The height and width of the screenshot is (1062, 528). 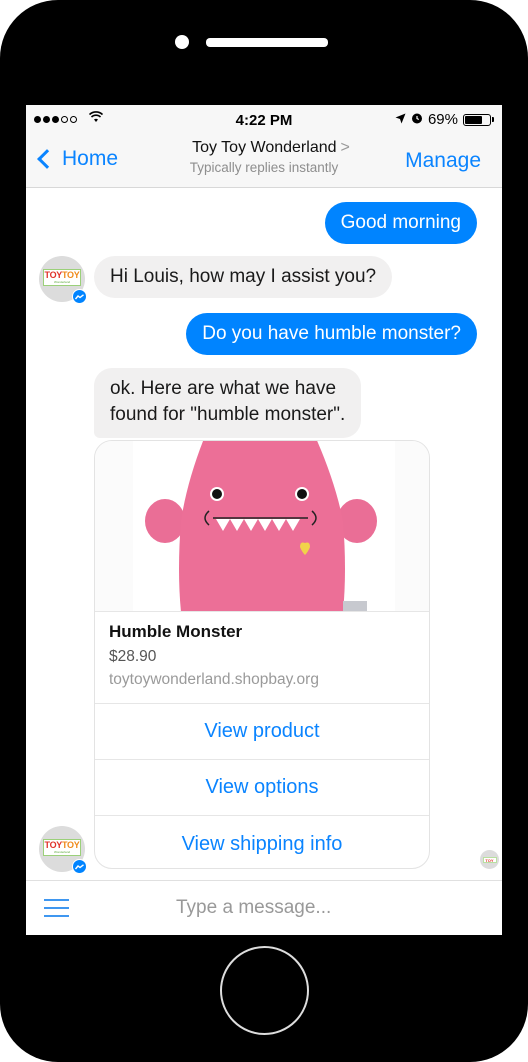 What do you see at coordinates (262, 788) in the screenshot?
I see `view-options-button: View options` at bounding box center [262, 788].